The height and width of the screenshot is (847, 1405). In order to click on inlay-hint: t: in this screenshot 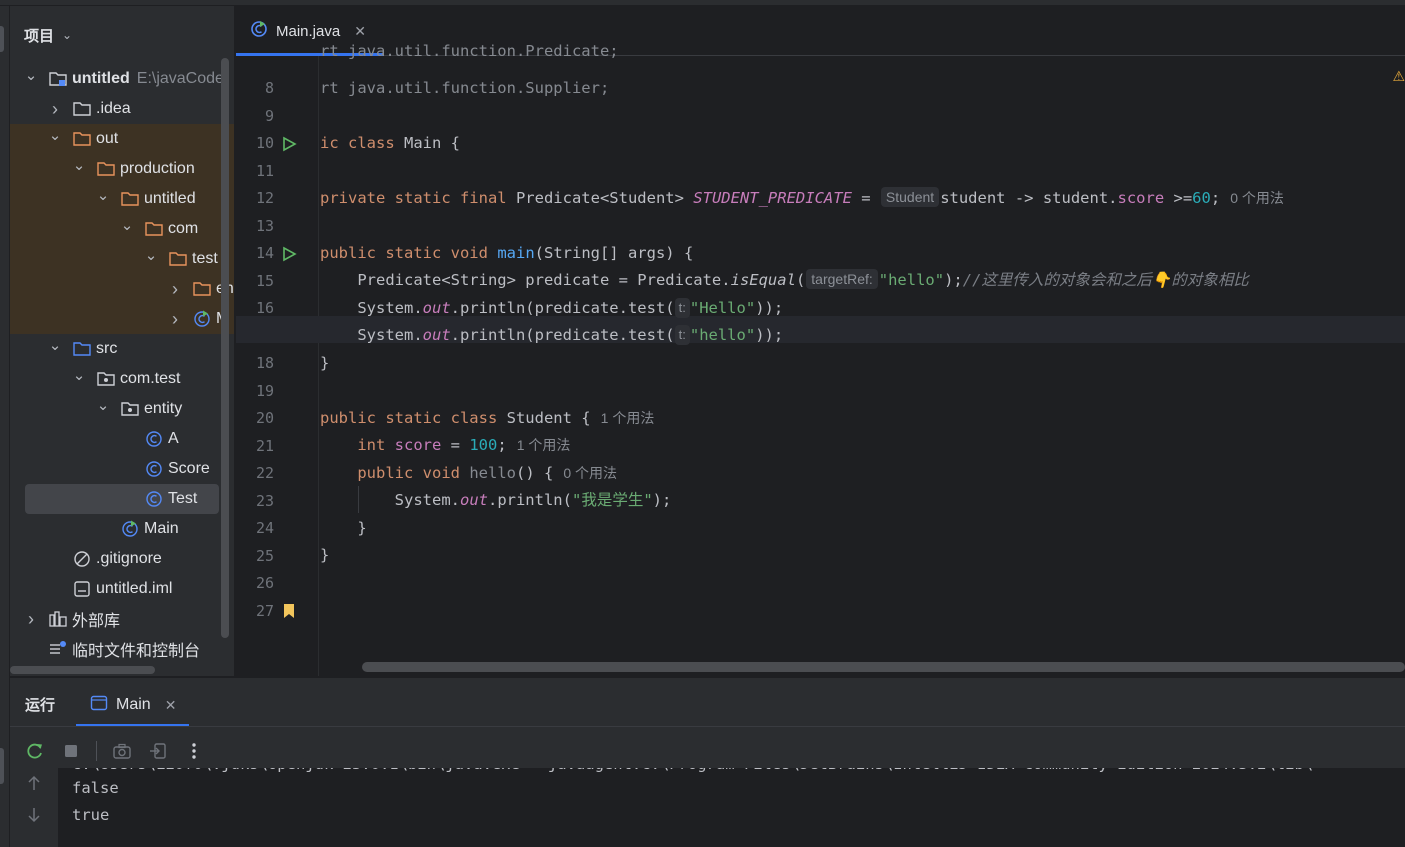, I will do `click(682, 308)`.